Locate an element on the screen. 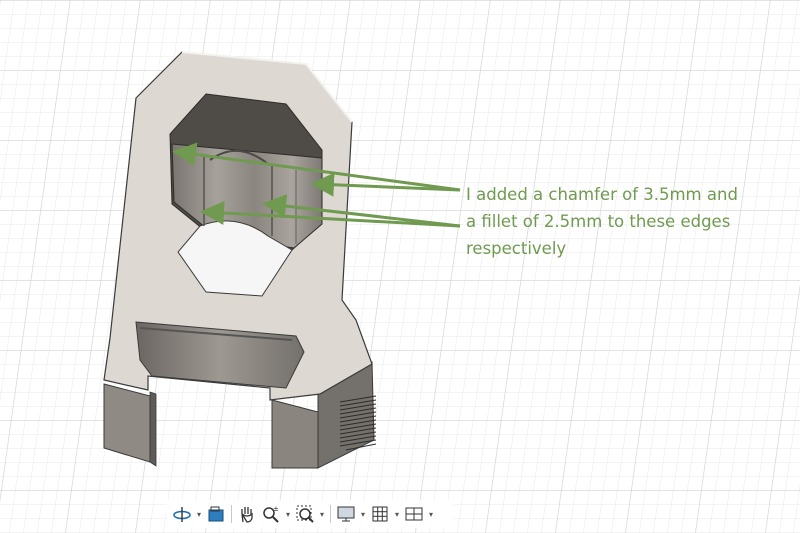 The image size is (800, 533). pan-hand-icon is located at coordinates (247, 515).